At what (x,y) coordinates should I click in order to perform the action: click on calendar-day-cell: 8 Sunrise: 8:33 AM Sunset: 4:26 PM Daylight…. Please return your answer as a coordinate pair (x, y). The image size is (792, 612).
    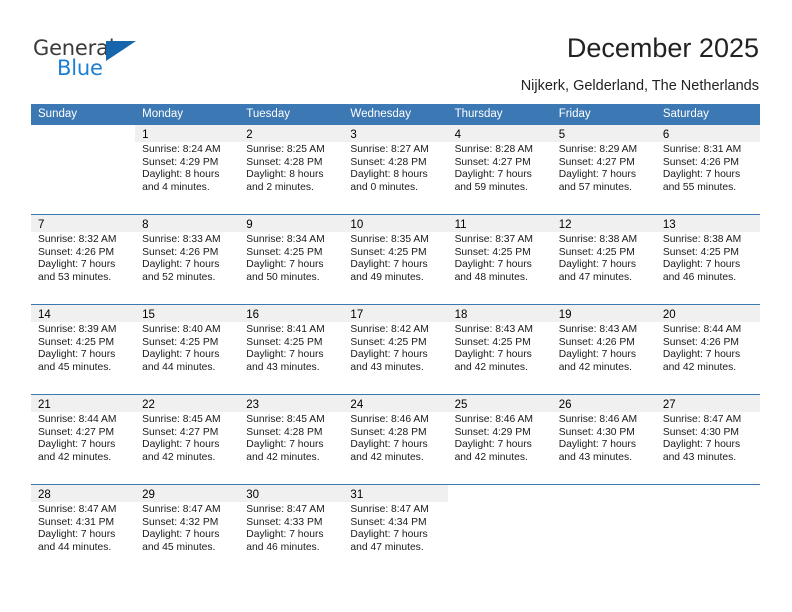
    Looking at the image, I should click on (187, 259).